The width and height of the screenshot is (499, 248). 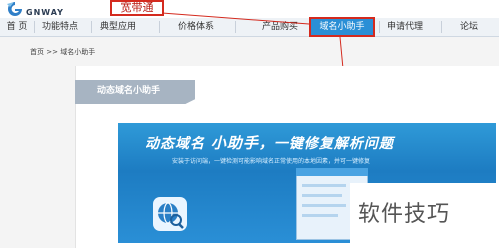 I want to click on breadcrumb: 首页 >> 域名小助手, so click(x=62, y=52).